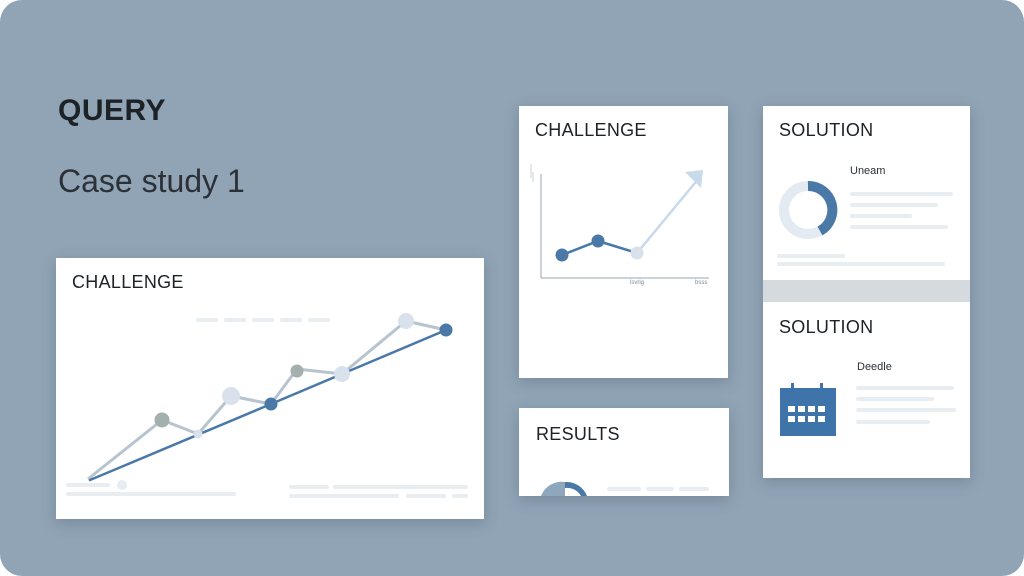 The width and height of the screenshot is (1024, 576). I want to click on x-tick-label: lsvrig, so click(637, 283).